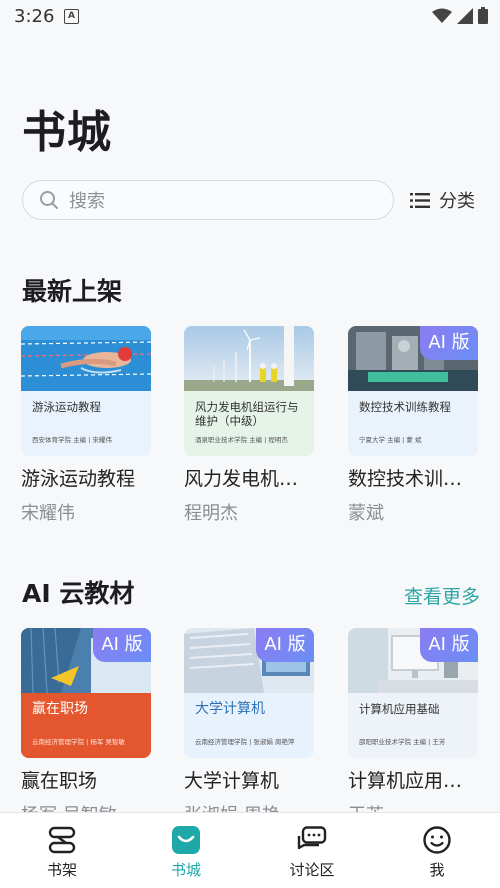  What do you see at coordinates (312, 870) in the screenshot?
I see `nav-label: 讨论区` at bounding box center [312, 870].